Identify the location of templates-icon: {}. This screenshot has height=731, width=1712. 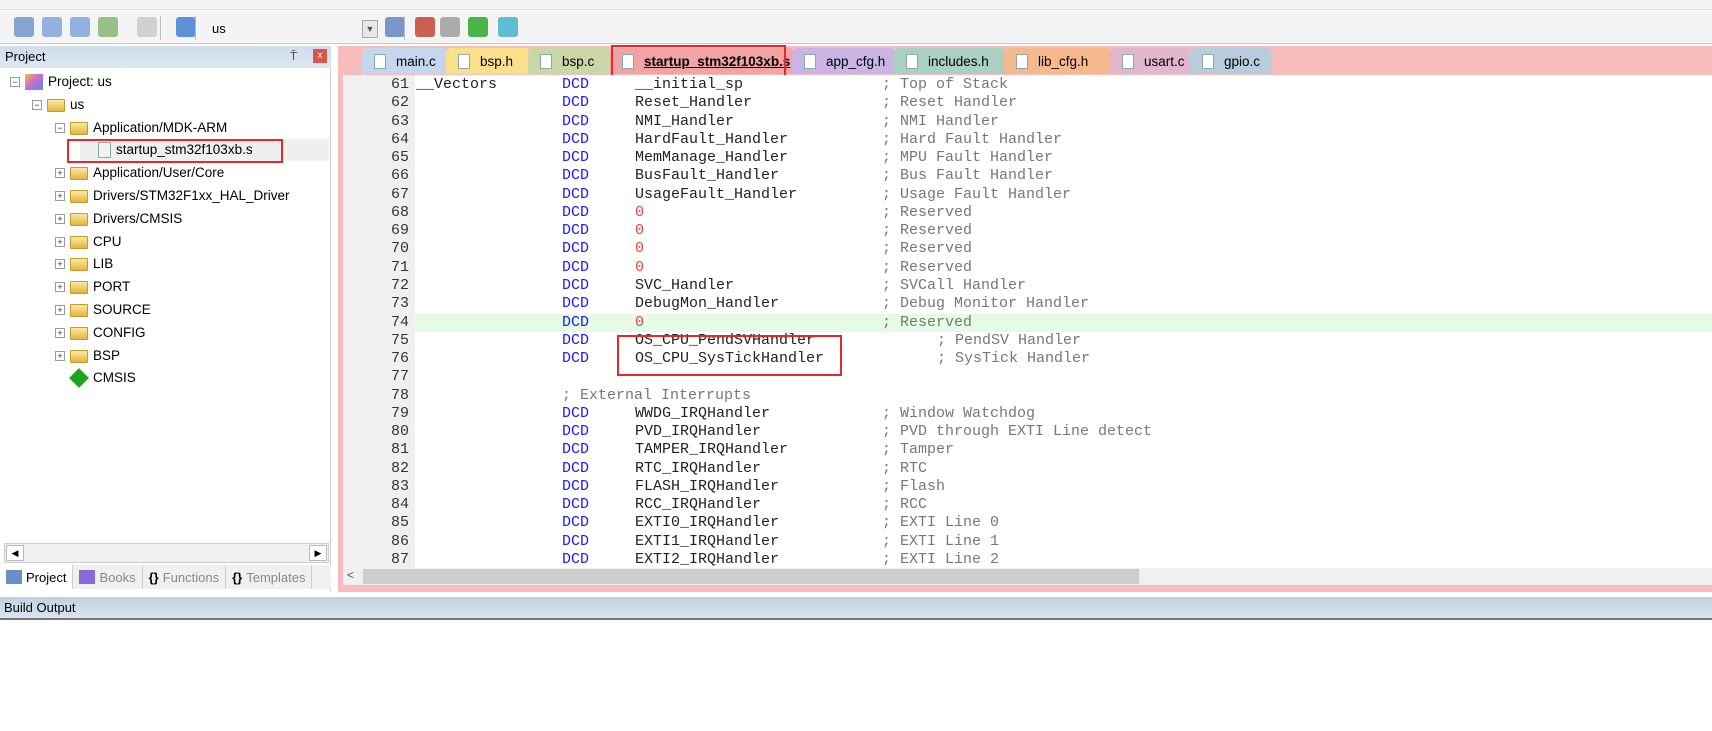
(237, 577).